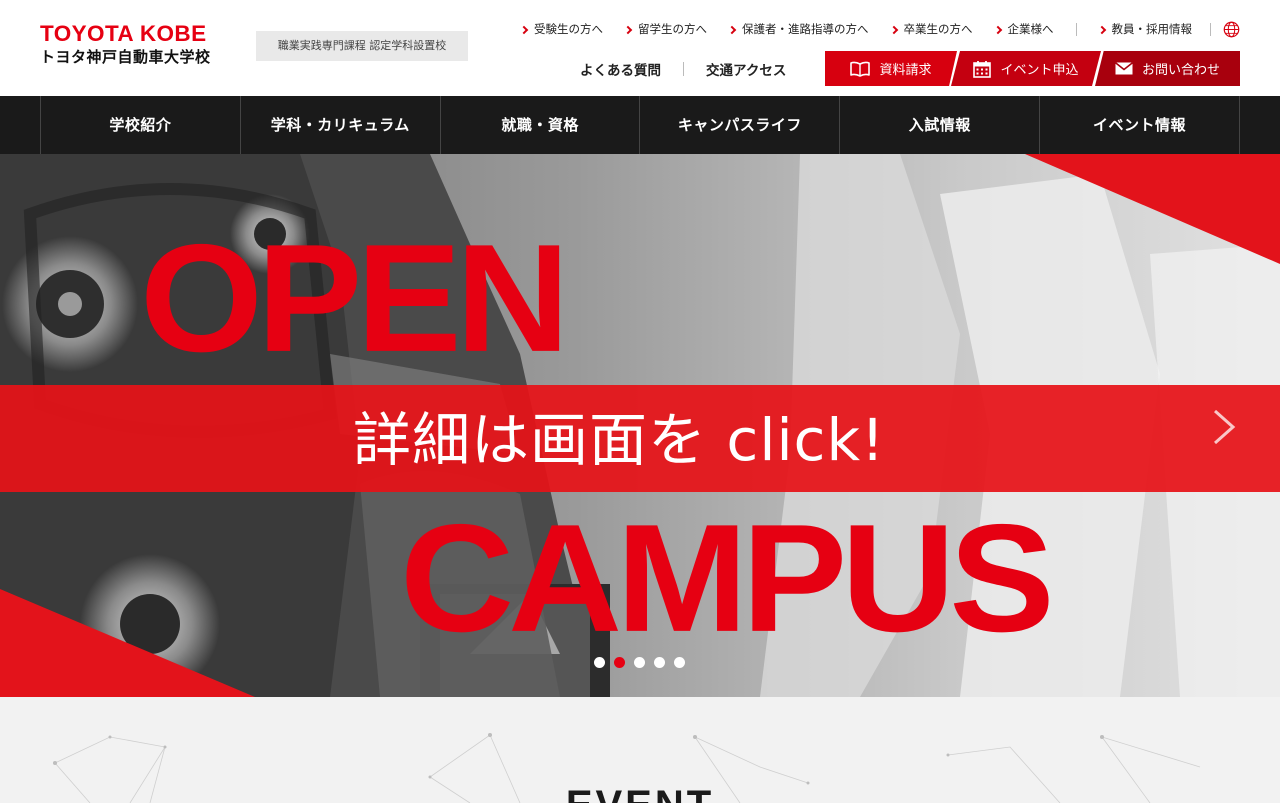 This screenshot has width=1280, height=803. I want to click on nav-item-events: イベント情報, so click(1140, 125).